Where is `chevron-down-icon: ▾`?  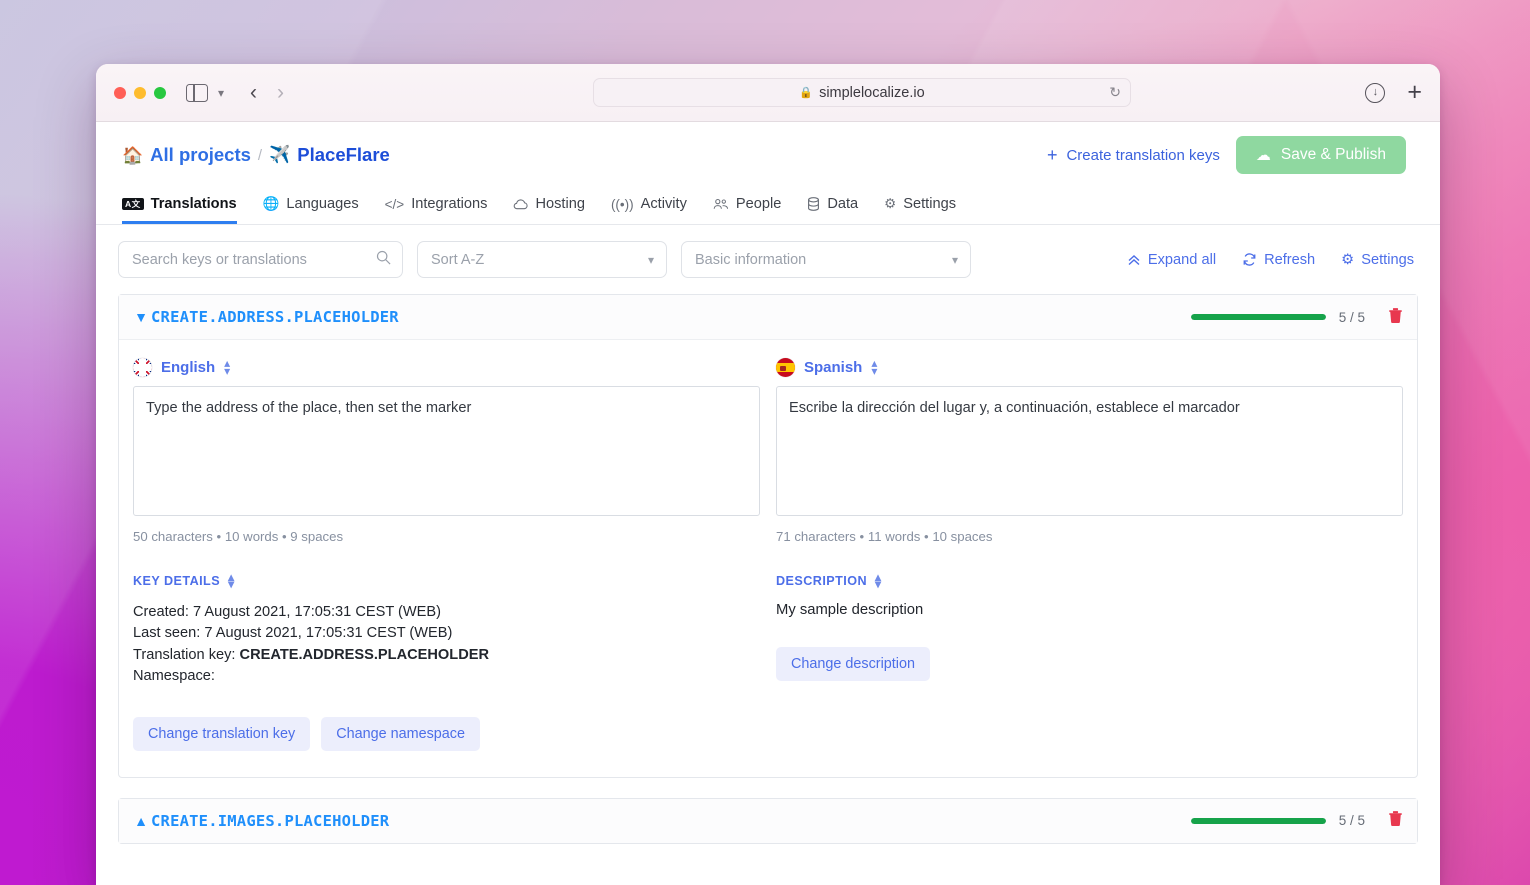 chevron-down-icon: ▾ is located at coordinates (221, 93).